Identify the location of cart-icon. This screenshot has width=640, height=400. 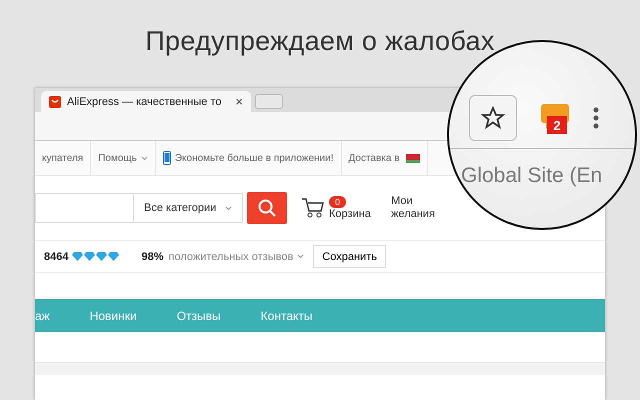
(313, 208).